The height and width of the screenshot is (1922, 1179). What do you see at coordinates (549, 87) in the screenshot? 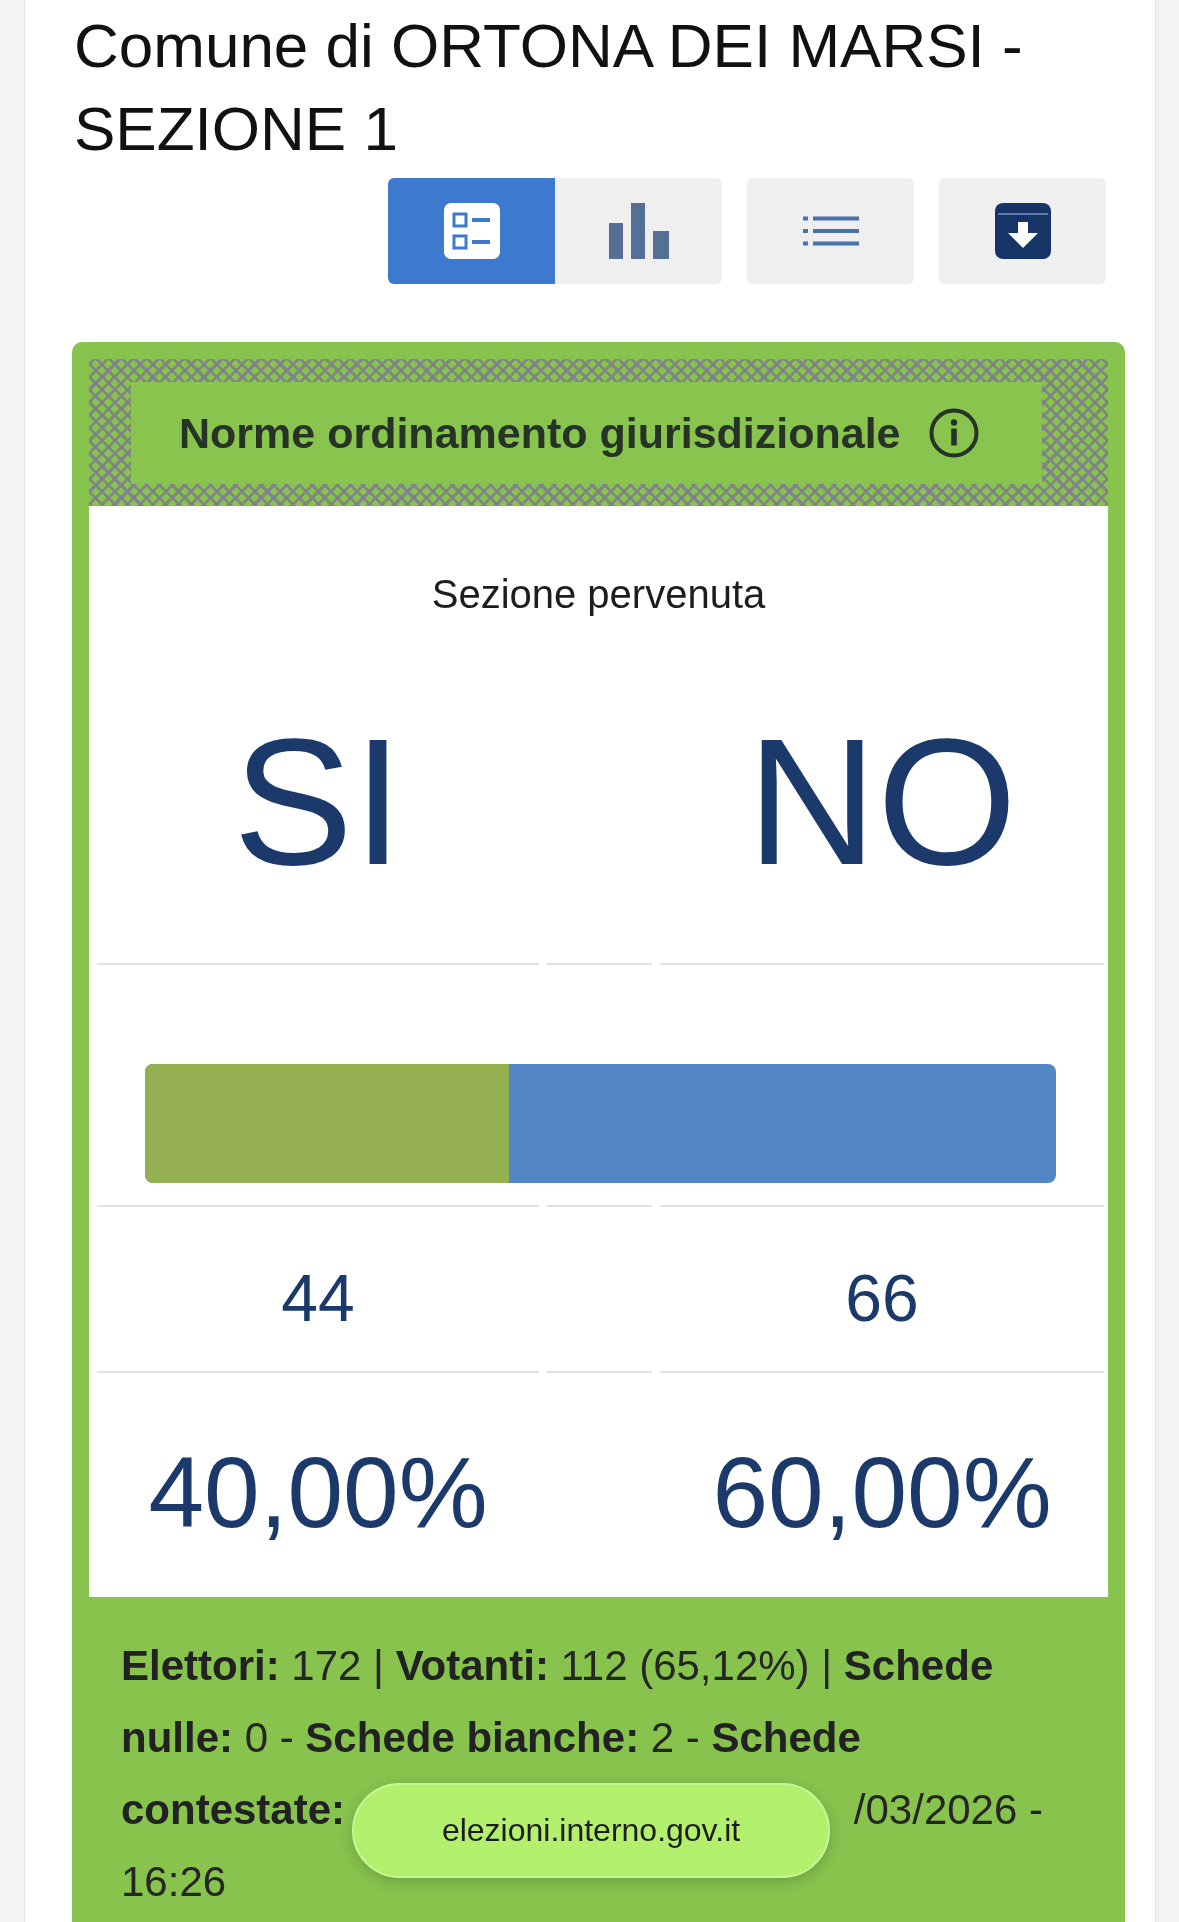
I see `page-title: Comune di ORTONA DEI MARSI - SEZIONE 1` at bounding box center [549, 87].